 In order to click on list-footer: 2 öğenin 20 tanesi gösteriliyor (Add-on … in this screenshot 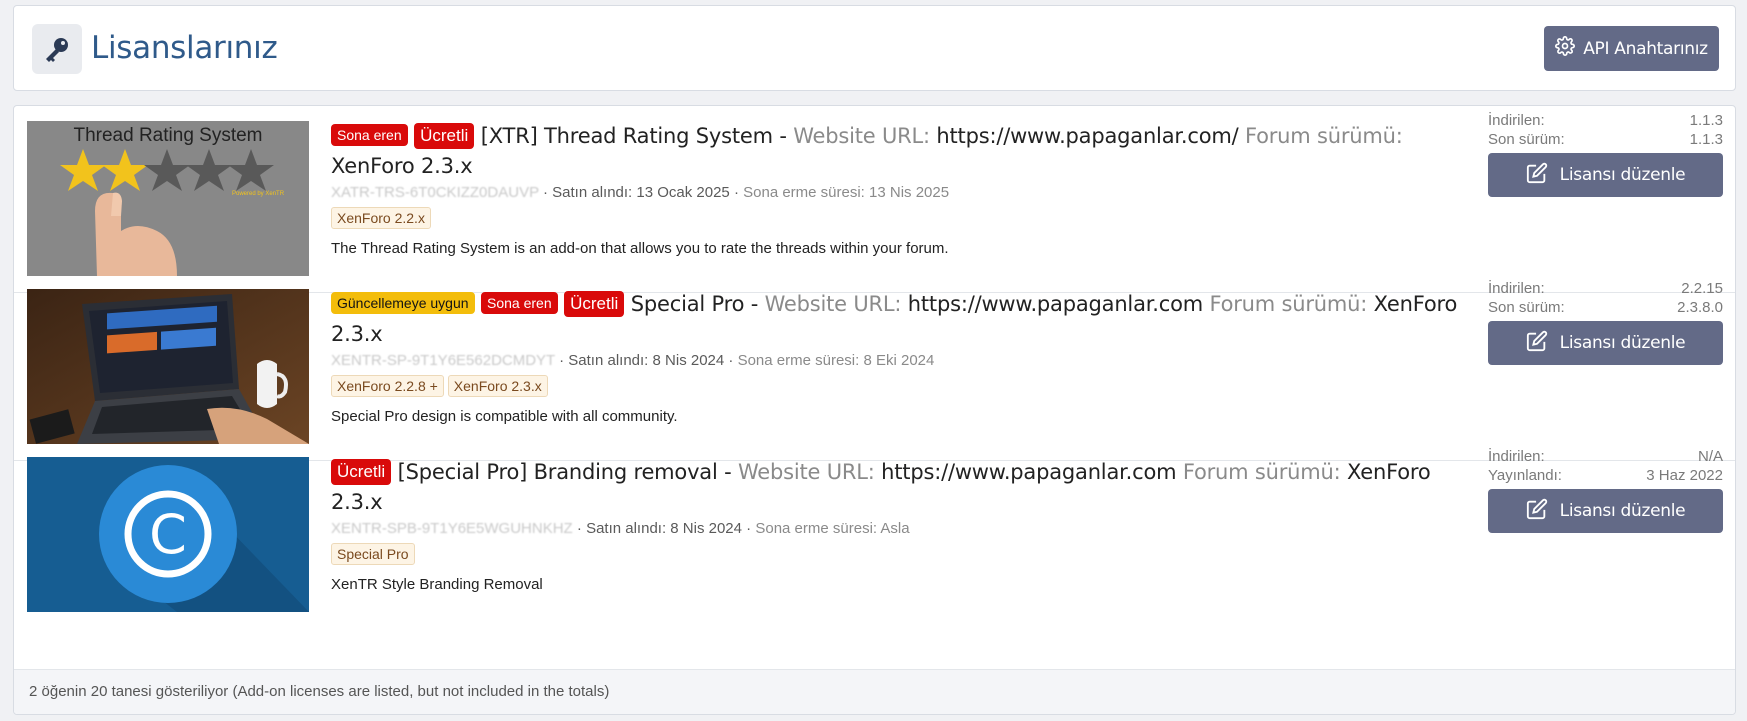, I will do `click(874, 691)`.